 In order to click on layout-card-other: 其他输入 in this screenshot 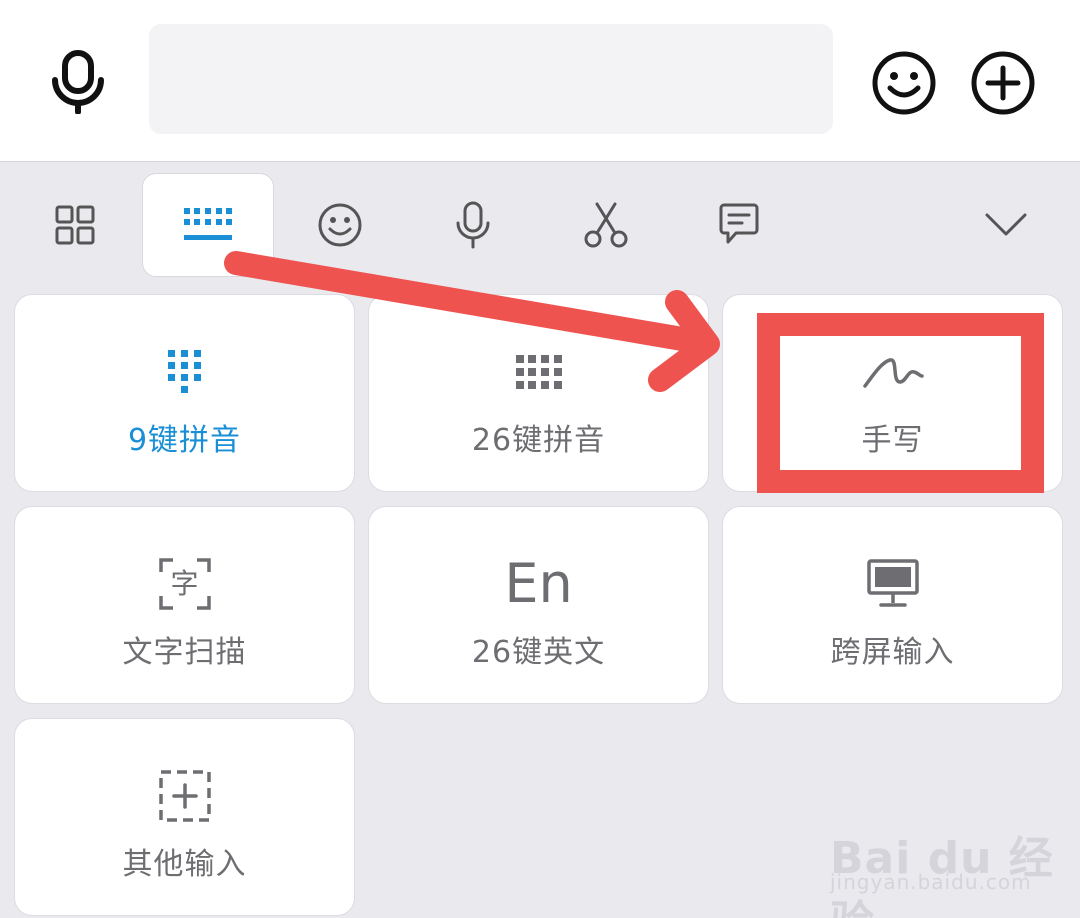, I will do `click(184, 817)`.